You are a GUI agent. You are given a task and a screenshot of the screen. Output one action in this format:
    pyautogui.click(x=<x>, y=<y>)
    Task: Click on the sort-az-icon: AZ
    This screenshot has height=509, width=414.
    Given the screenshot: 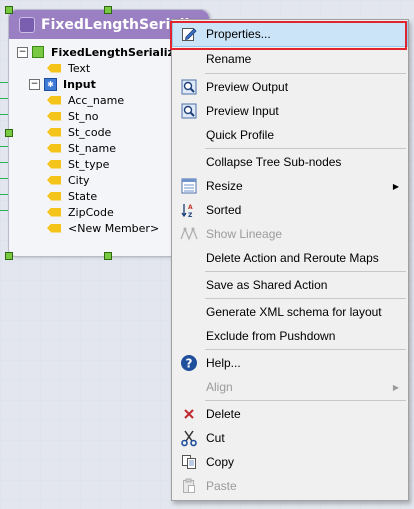 What is the action you would take?
    pyautogui.click(x=189, y=210)
    